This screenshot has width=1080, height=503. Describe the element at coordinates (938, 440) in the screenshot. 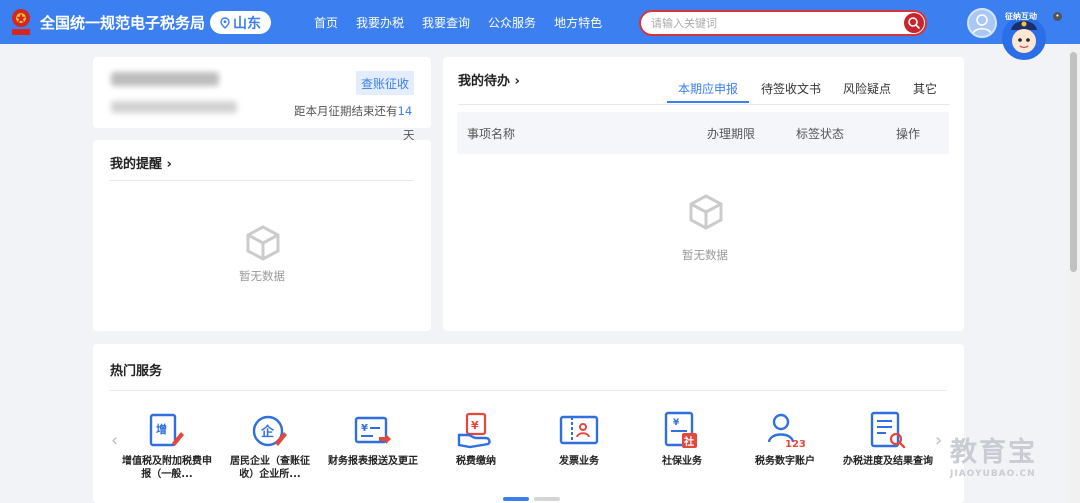

I see `carousel-next-arrow: ›` at that location.